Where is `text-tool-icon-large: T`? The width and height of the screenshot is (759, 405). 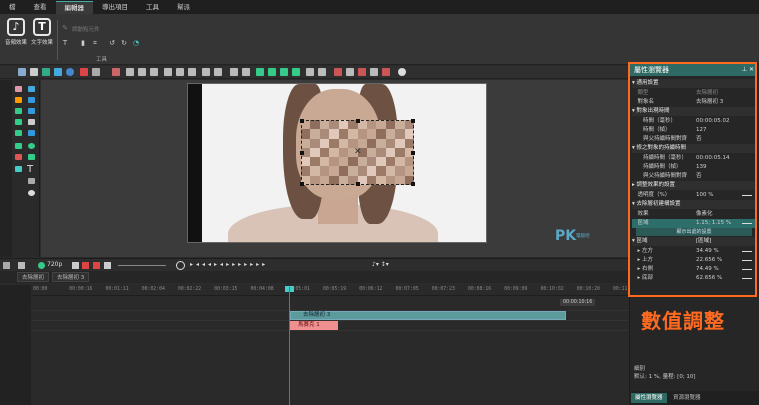
text-tool-icon-large: T is located at coordinates (30, 169).